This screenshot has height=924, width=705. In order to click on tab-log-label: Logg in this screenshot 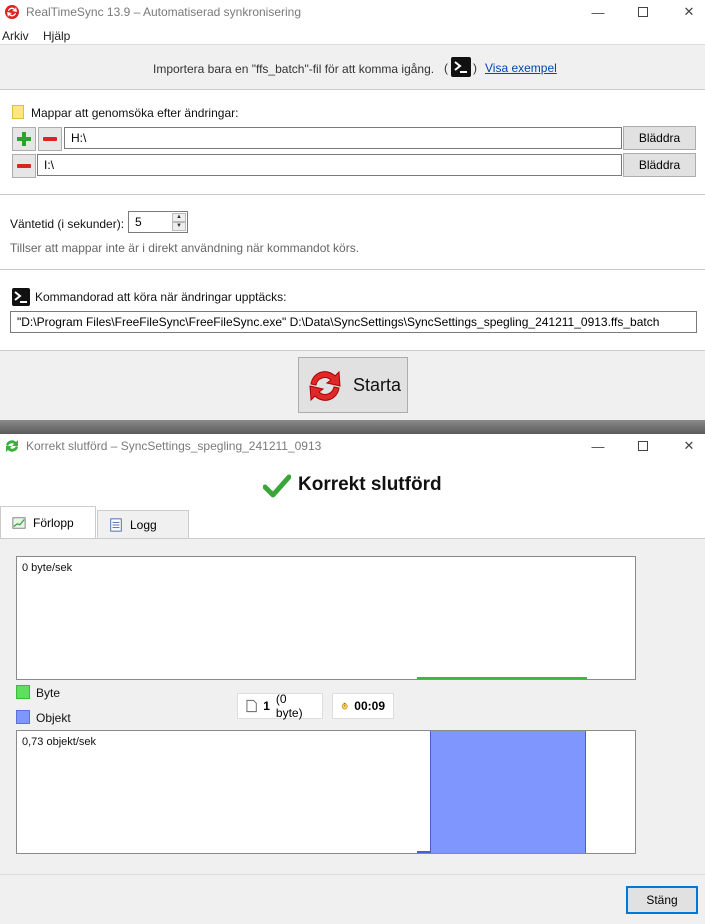, I will do `click(143, 524)`.